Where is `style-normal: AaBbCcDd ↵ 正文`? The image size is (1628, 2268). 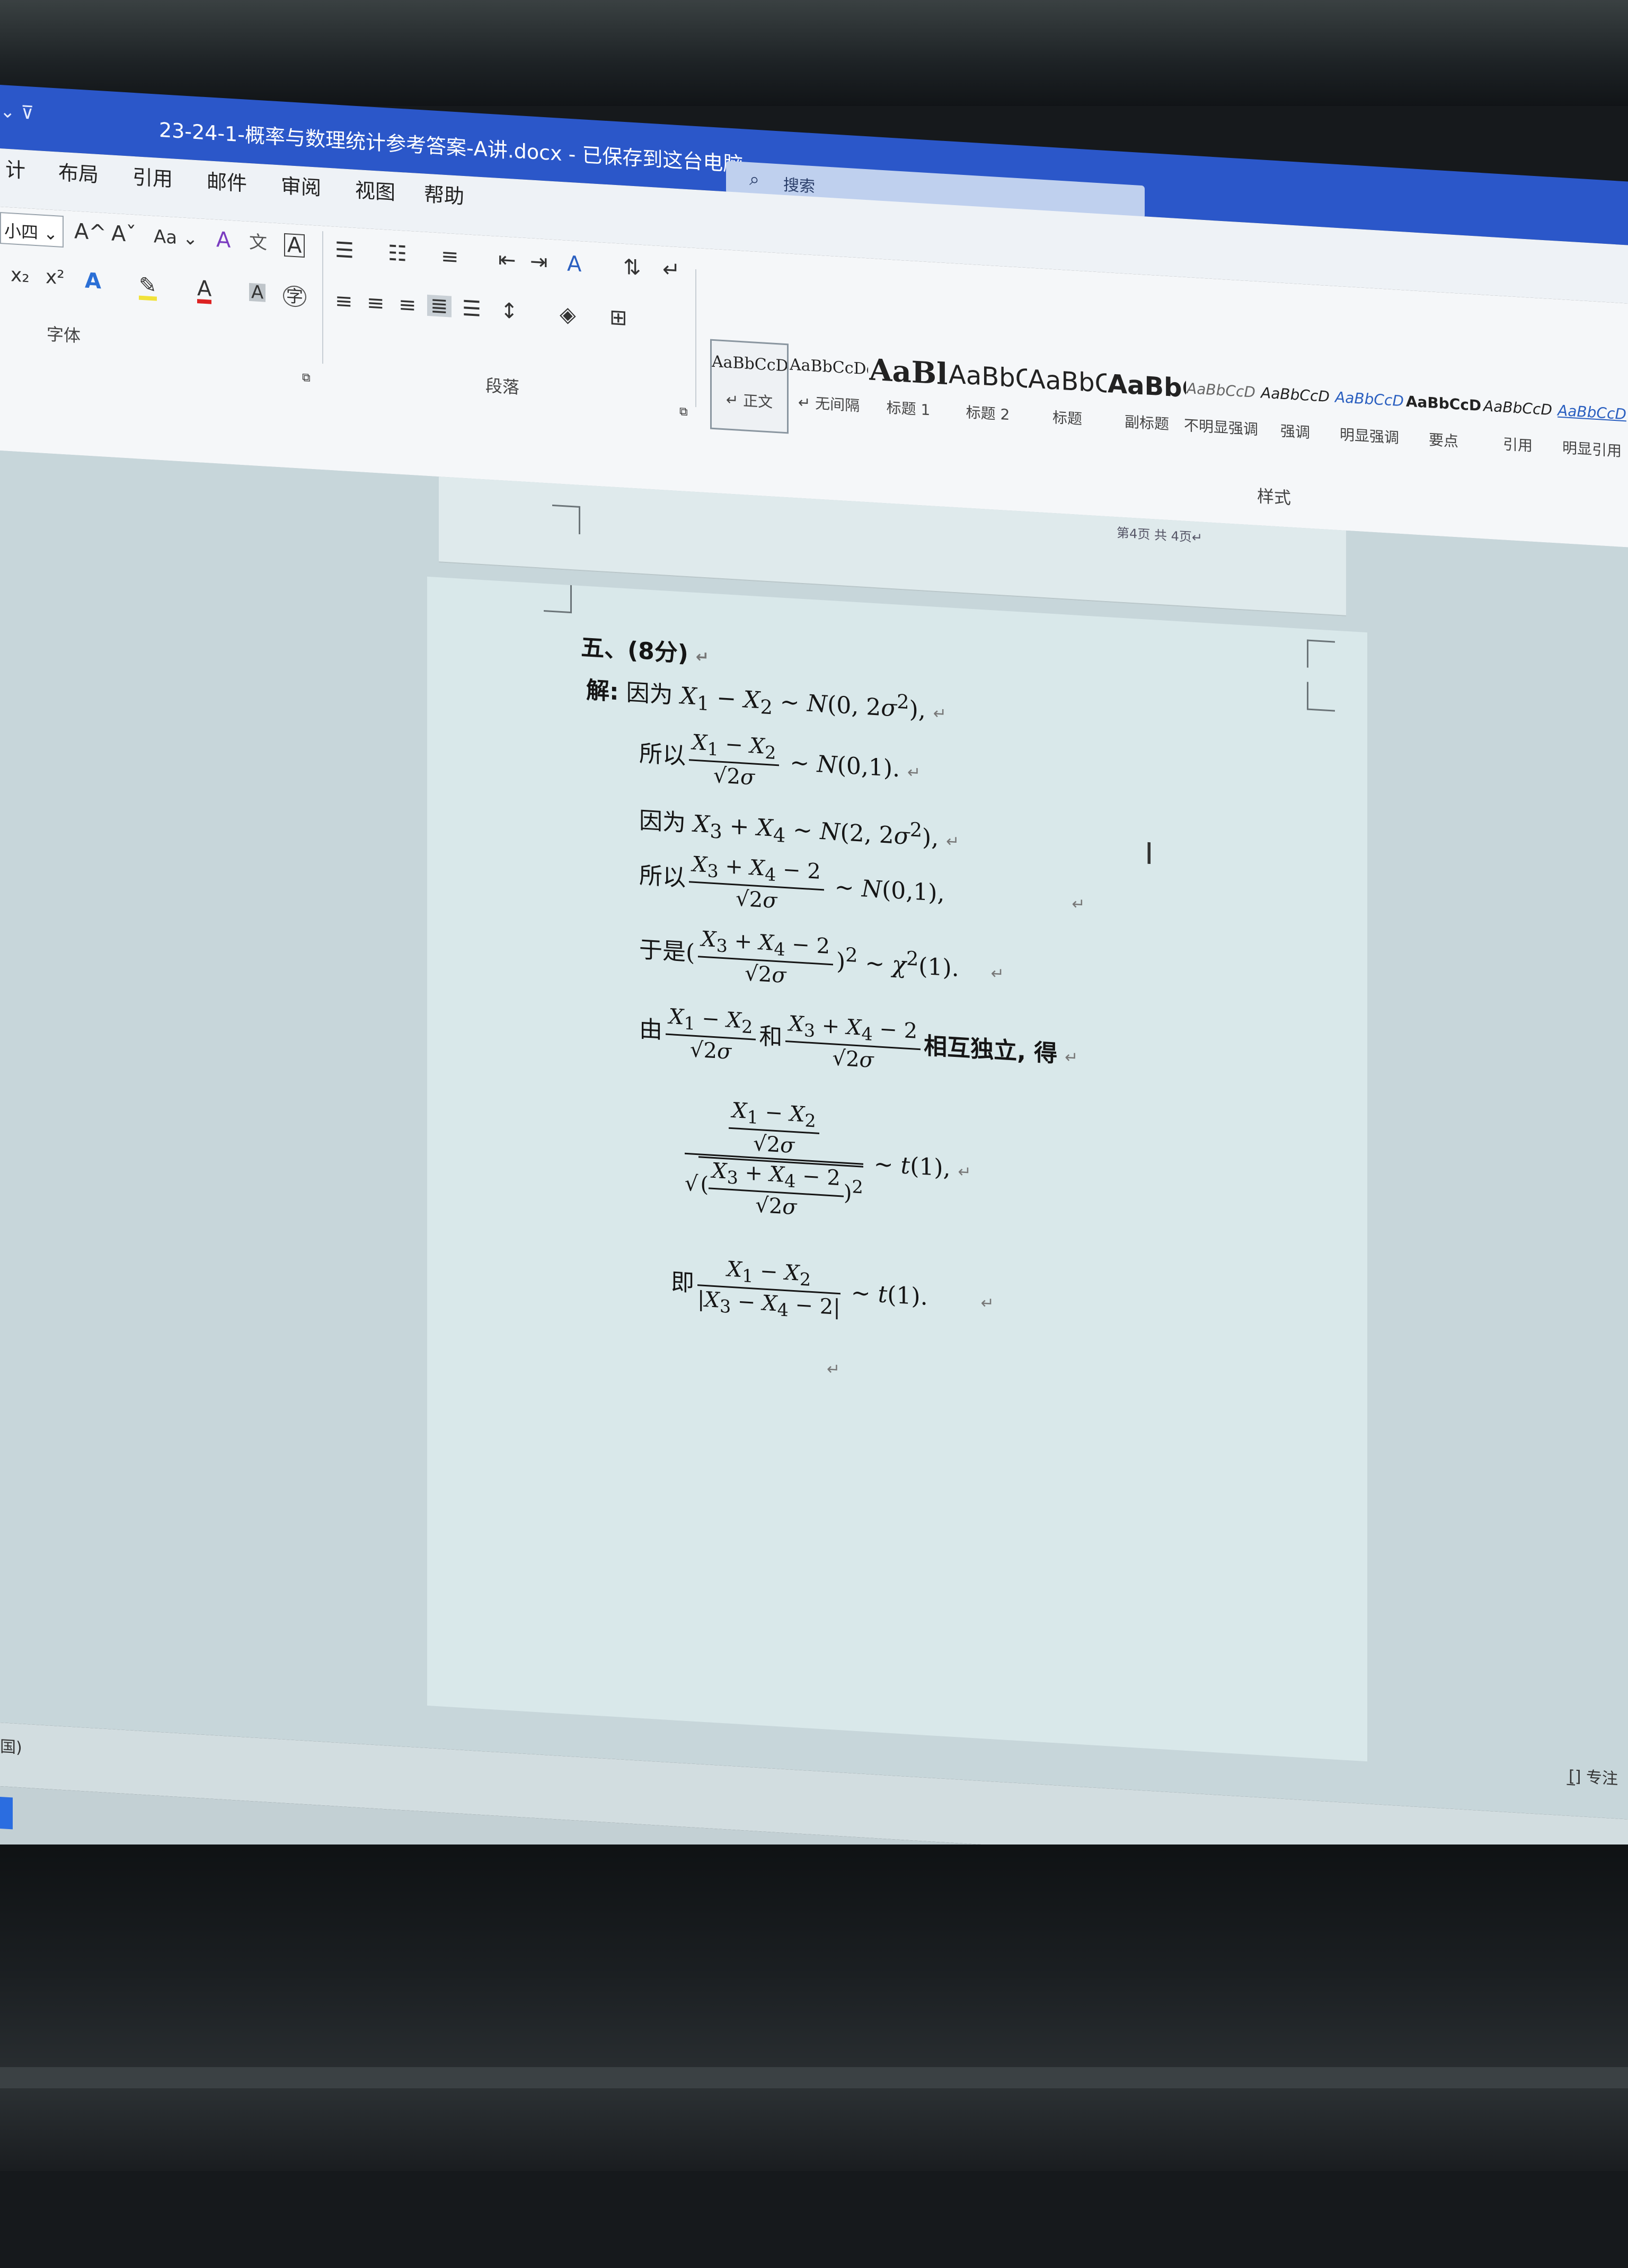 style-normal: AaBbCcDd ↵ 正文 is located at coordinates (749, 386).